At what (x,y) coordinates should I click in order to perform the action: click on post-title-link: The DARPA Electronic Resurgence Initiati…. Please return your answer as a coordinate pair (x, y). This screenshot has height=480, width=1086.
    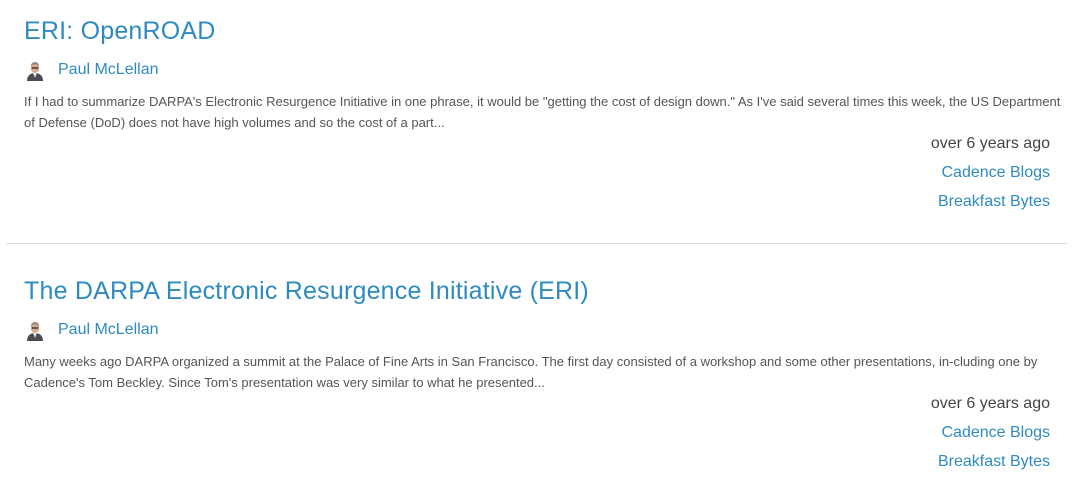
    Looking at the image, I should click on (306, 291).